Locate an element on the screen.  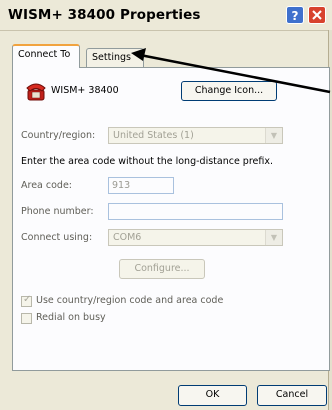
tab-connect-to-label: Connect To is located at coordinates (44, 54).